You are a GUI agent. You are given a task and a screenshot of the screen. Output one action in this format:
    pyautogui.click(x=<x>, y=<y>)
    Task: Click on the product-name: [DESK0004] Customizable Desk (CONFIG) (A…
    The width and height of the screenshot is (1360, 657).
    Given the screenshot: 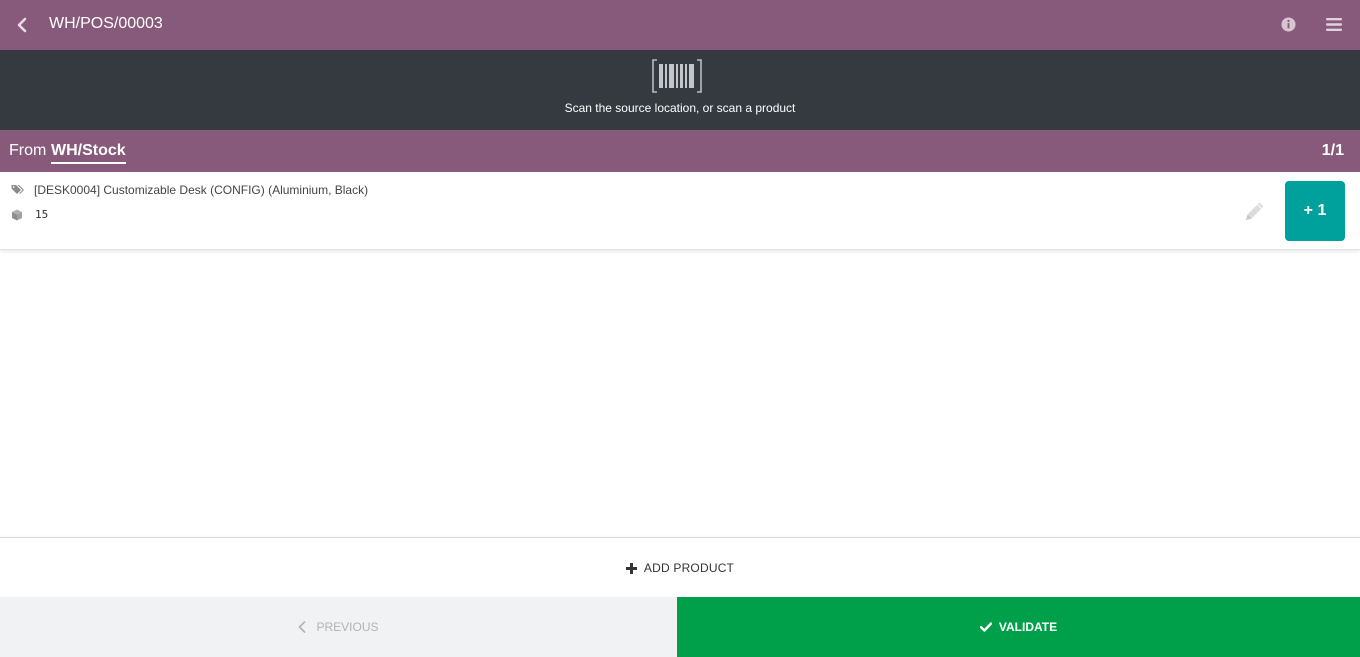 What is the action you would take?
    pyautogui.click(x=201, y=190)
    